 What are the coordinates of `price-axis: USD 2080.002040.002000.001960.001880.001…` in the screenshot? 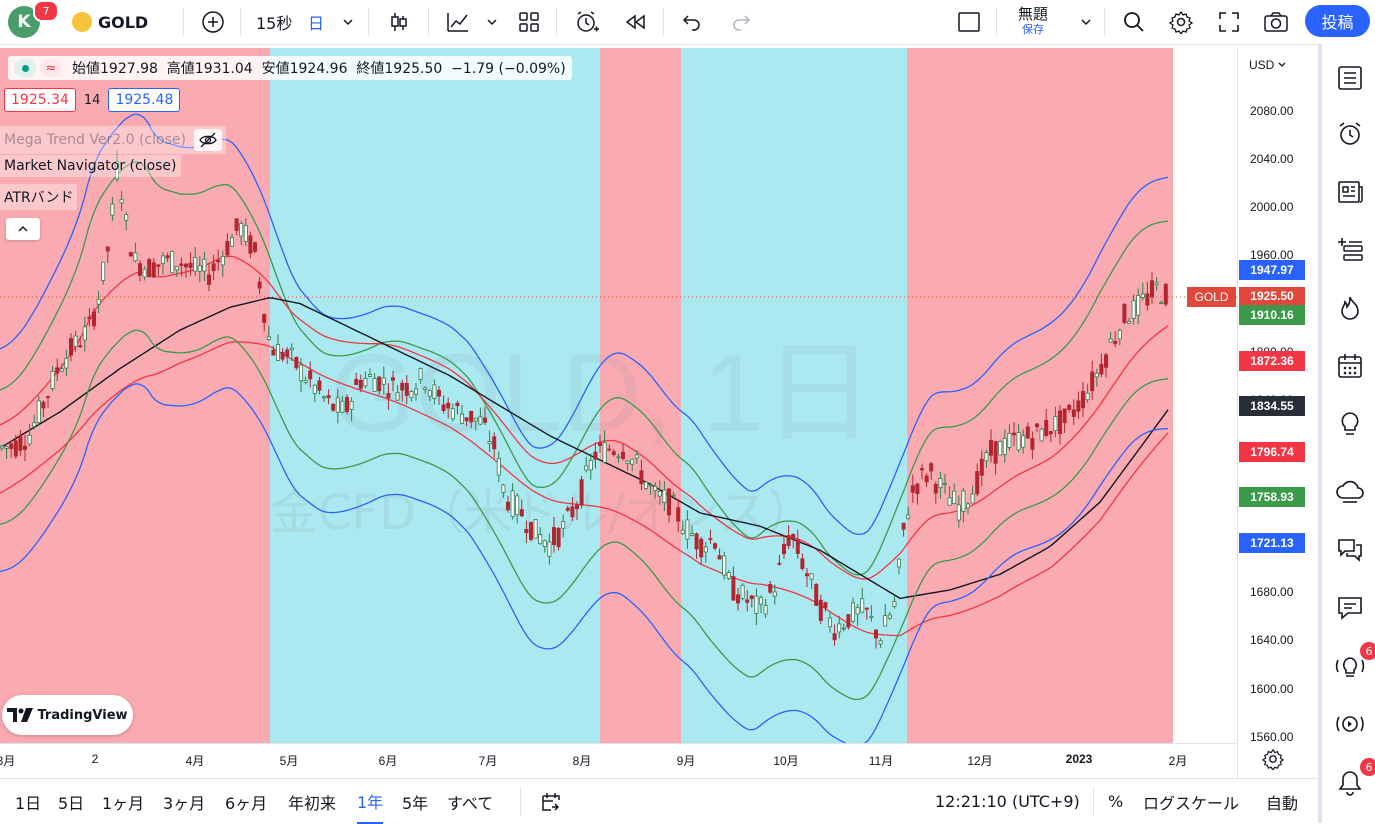 It's located at (1276, 413).